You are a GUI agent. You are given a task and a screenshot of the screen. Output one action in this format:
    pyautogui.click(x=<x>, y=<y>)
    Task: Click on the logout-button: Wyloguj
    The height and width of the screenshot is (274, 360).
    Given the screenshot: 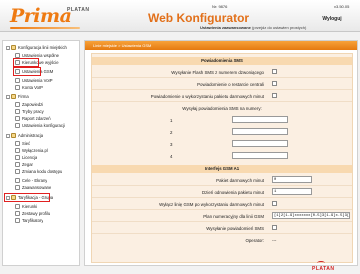 What is the action you would take?
    pyautogui.click(x=332, y=19)
    